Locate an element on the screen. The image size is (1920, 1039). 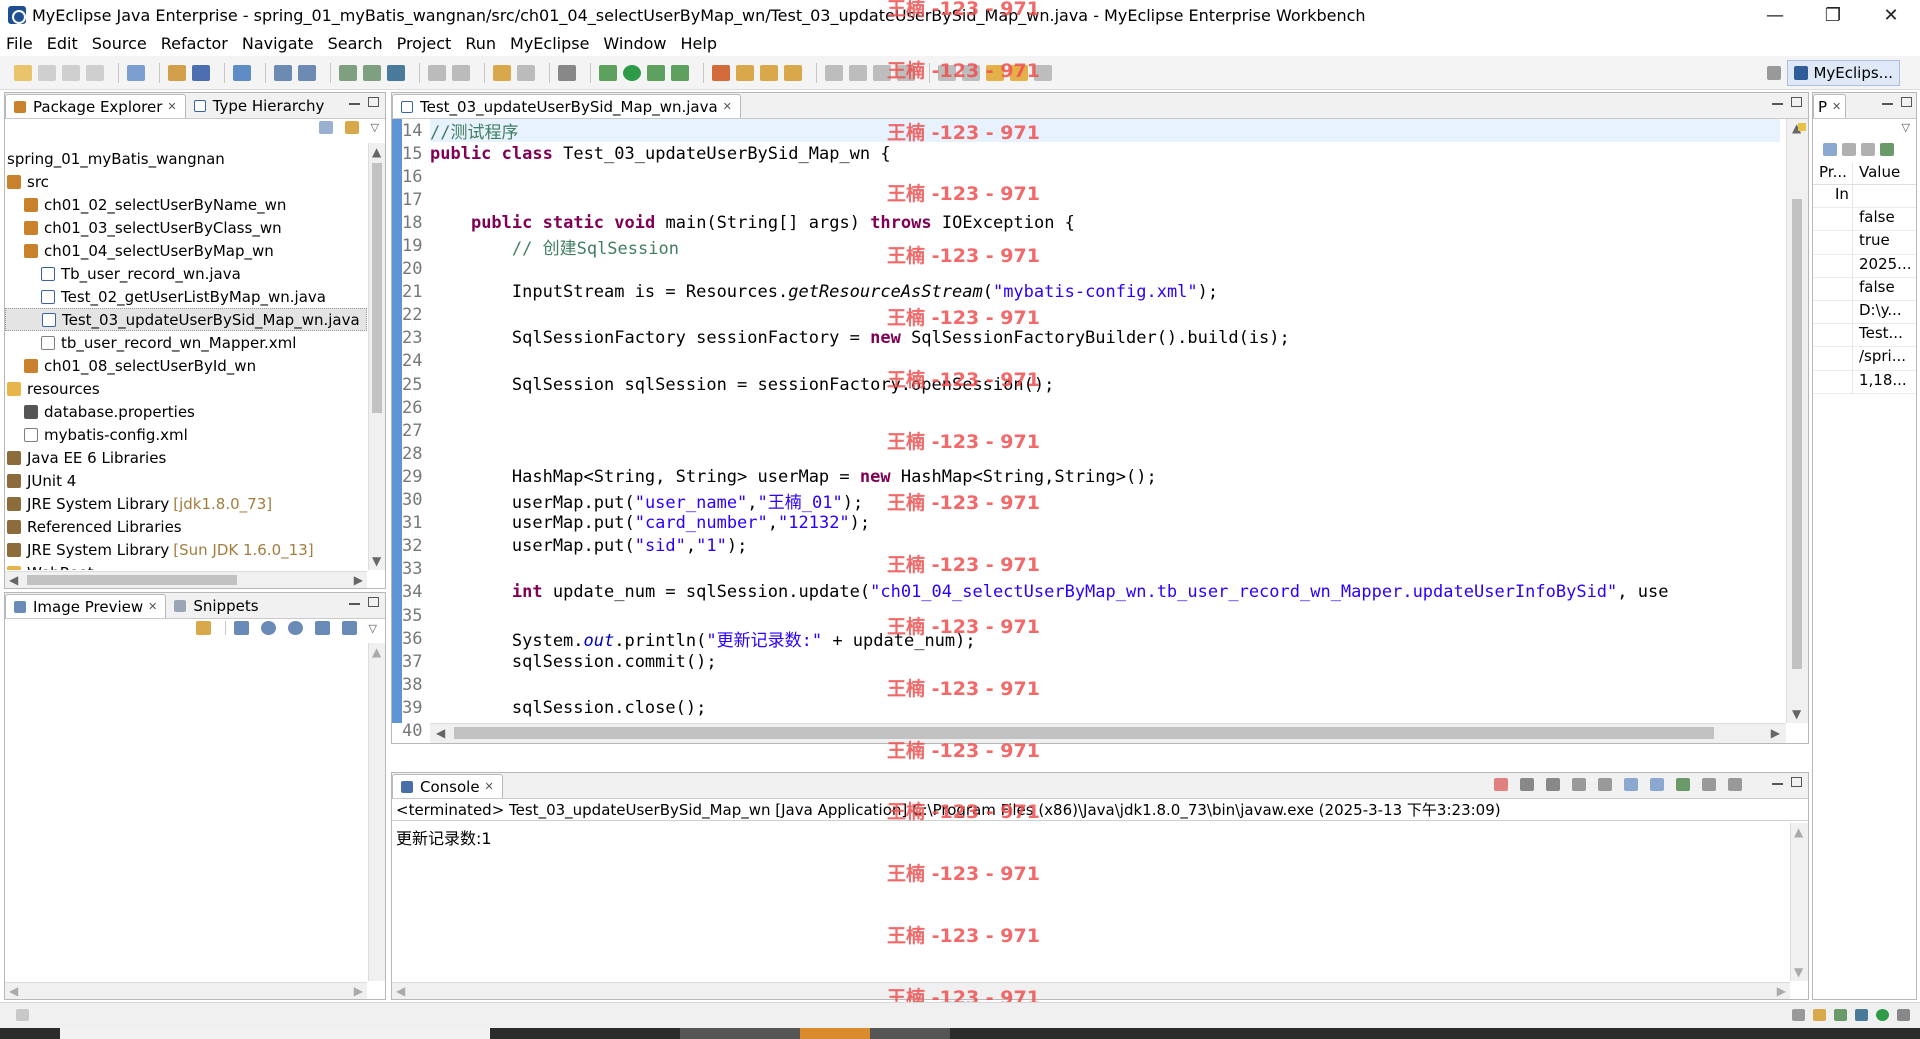
pin-console-icon is located at coordinates (1683, 784).